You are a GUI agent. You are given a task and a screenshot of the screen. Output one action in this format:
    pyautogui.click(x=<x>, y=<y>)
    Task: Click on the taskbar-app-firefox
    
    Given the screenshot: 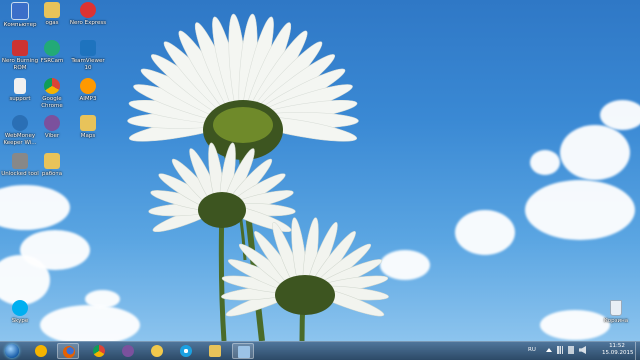 What is the action you would take?
    pyautogui.click(x=68, y=351)
    